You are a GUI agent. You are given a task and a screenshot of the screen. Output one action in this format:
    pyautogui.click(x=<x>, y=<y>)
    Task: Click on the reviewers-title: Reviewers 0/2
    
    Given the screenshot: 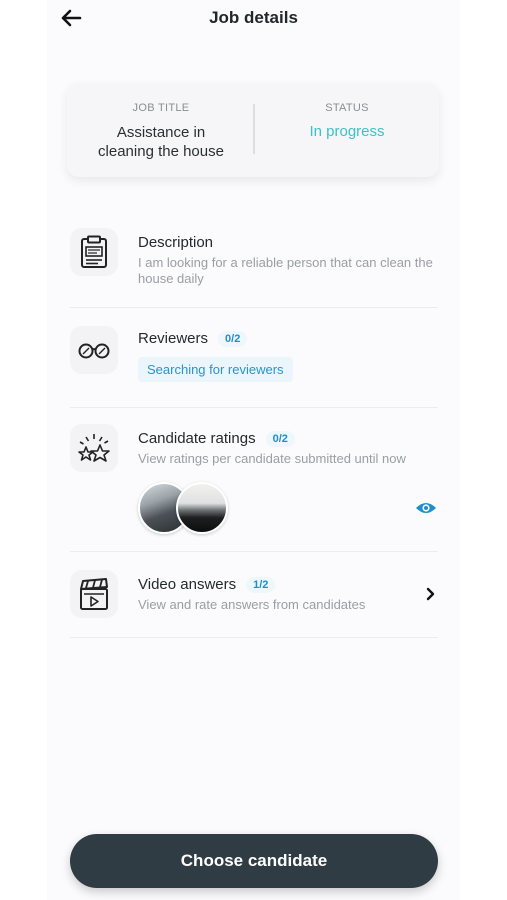 What is the action you would take?
    pyautogui.click(x=288, y=338)
    